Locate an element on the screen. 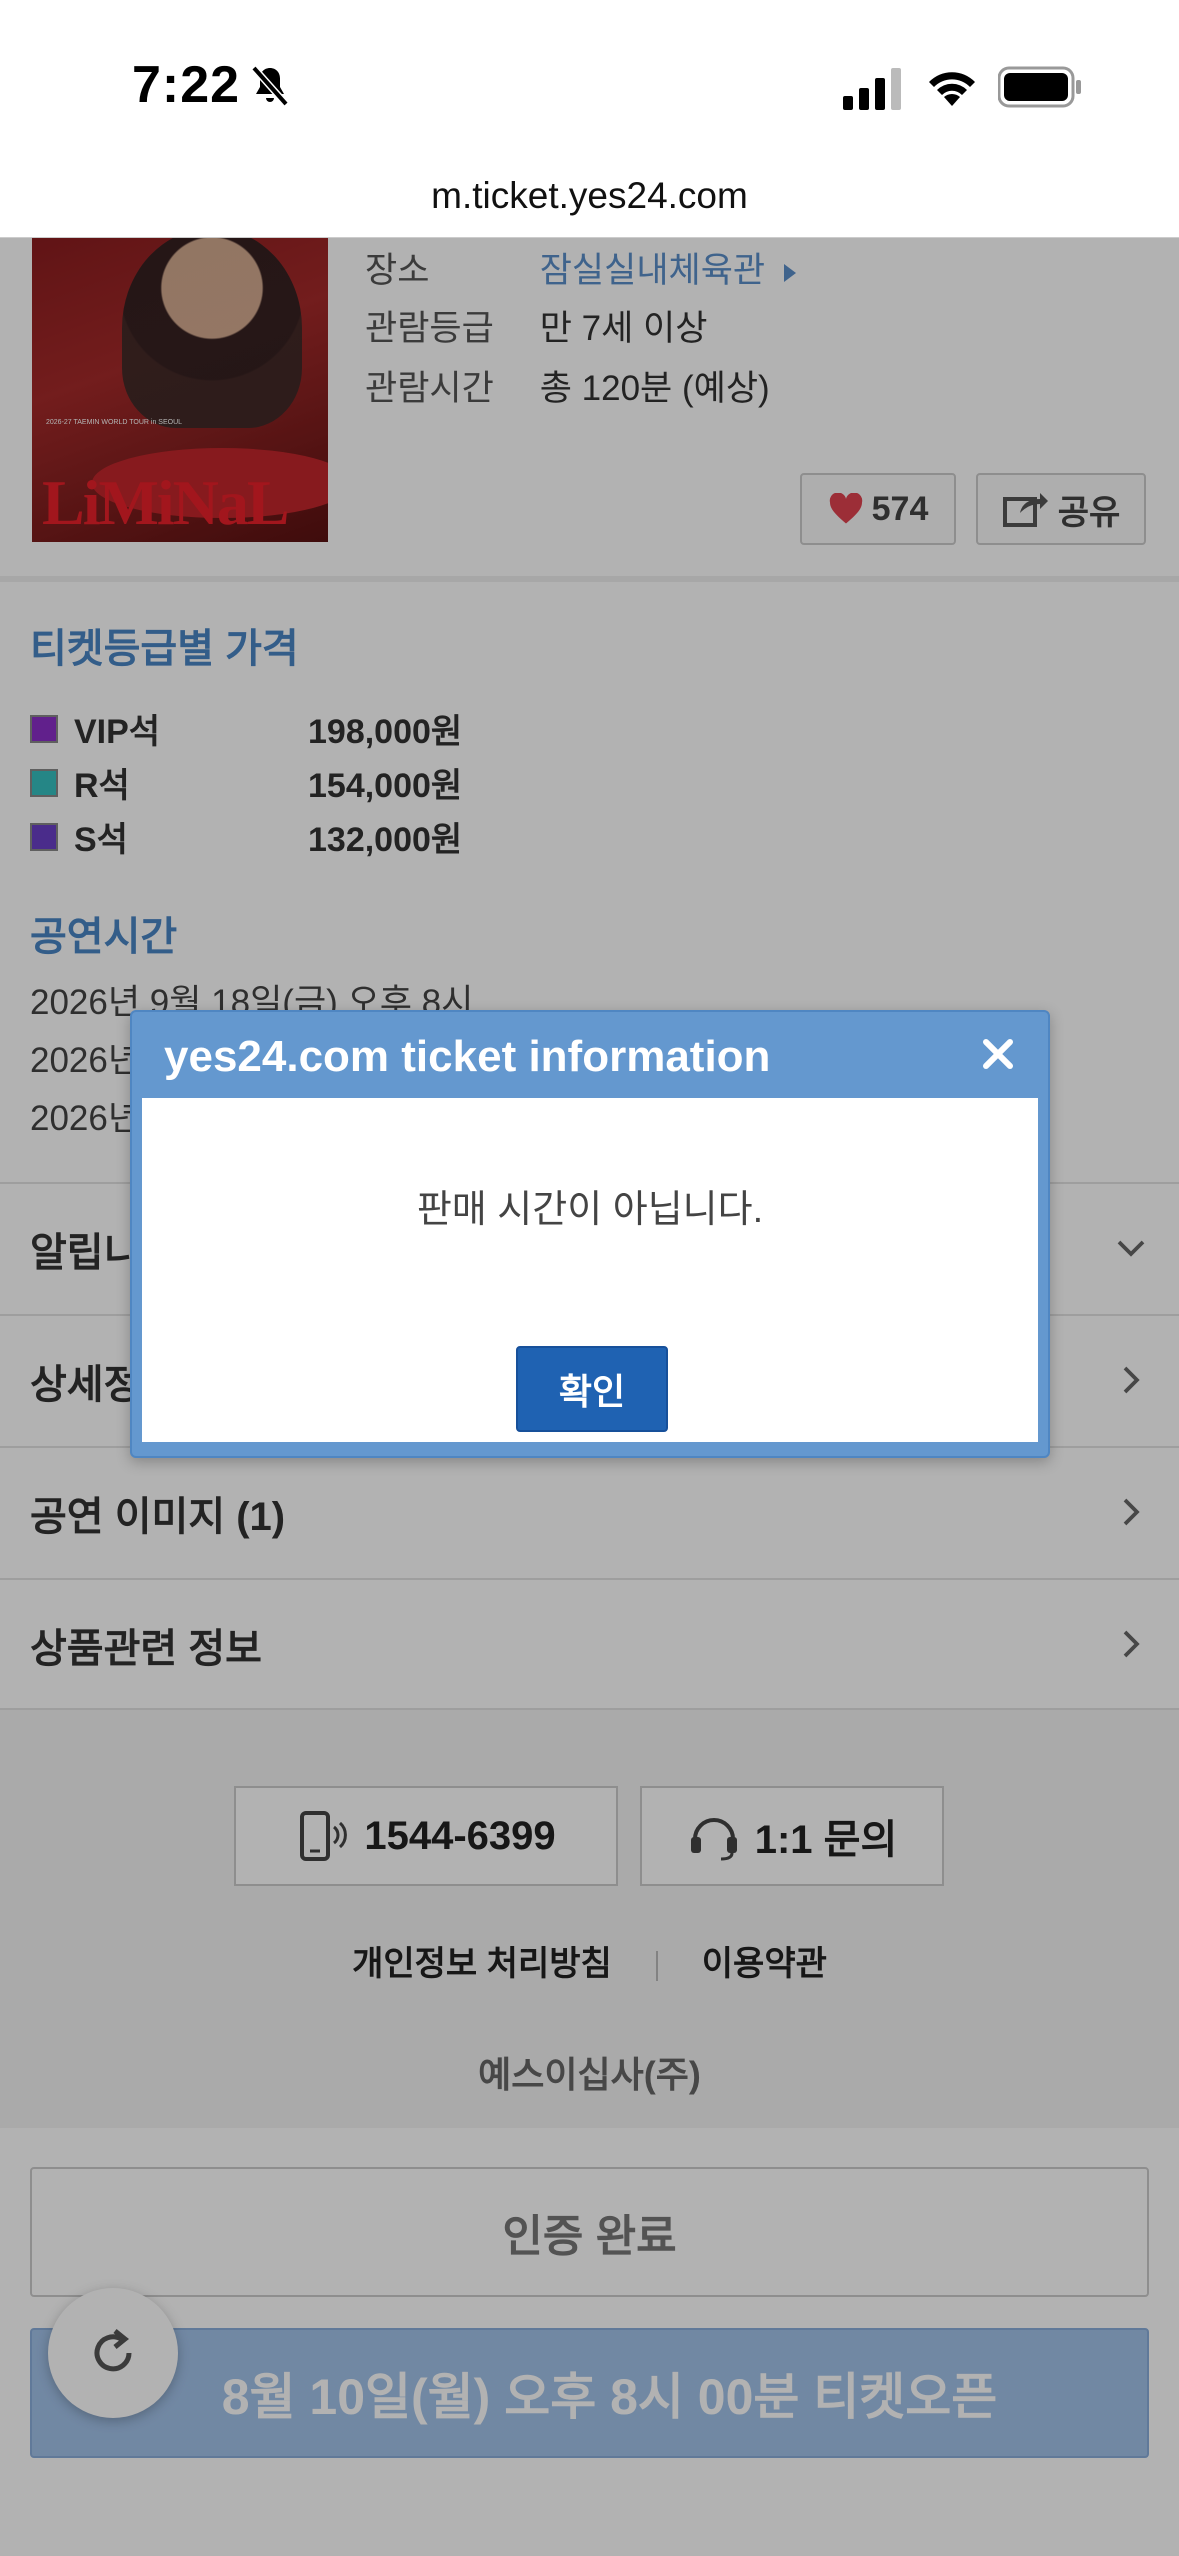 The height and width of the screenshot is (2556, 1179). confirm-button: 확인 is located at coordinates (592, 1389).